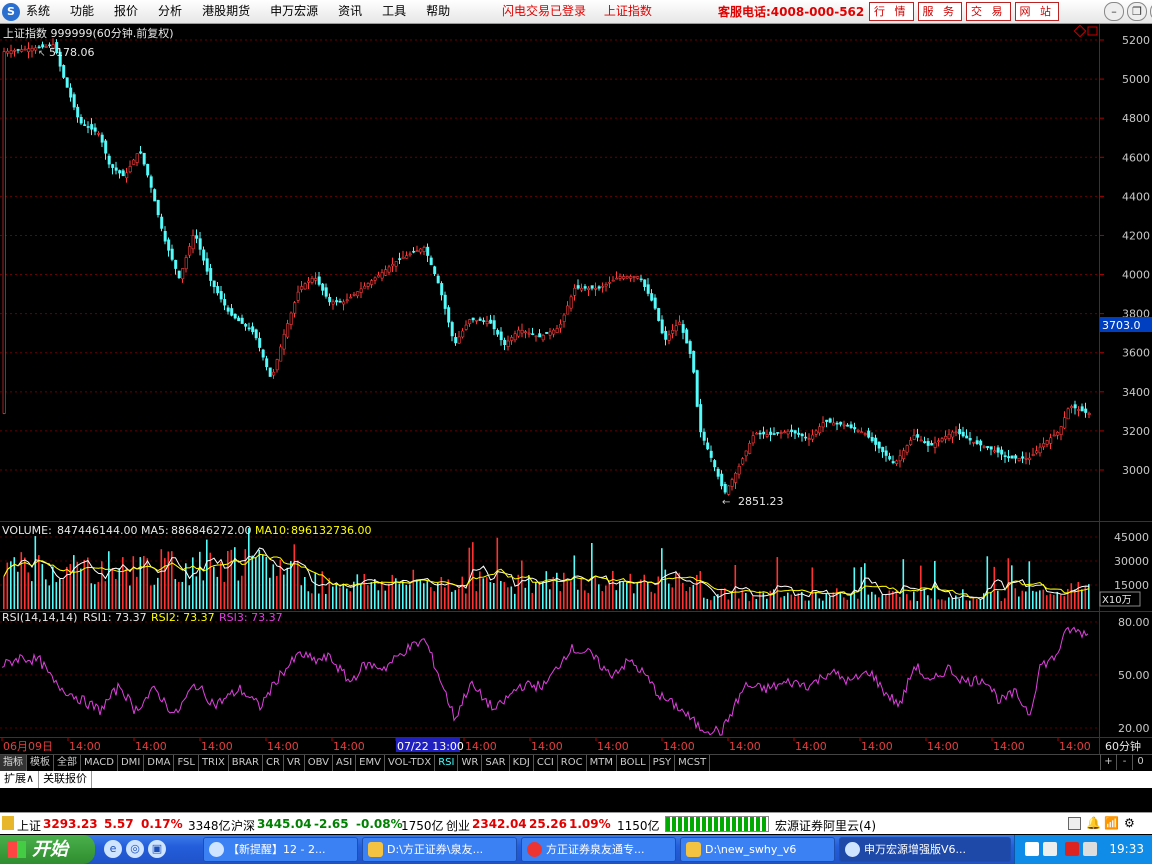 The height and width of the screenshot is (864, 1152). I want to click on antivirus-icon, so click(1072, 849).